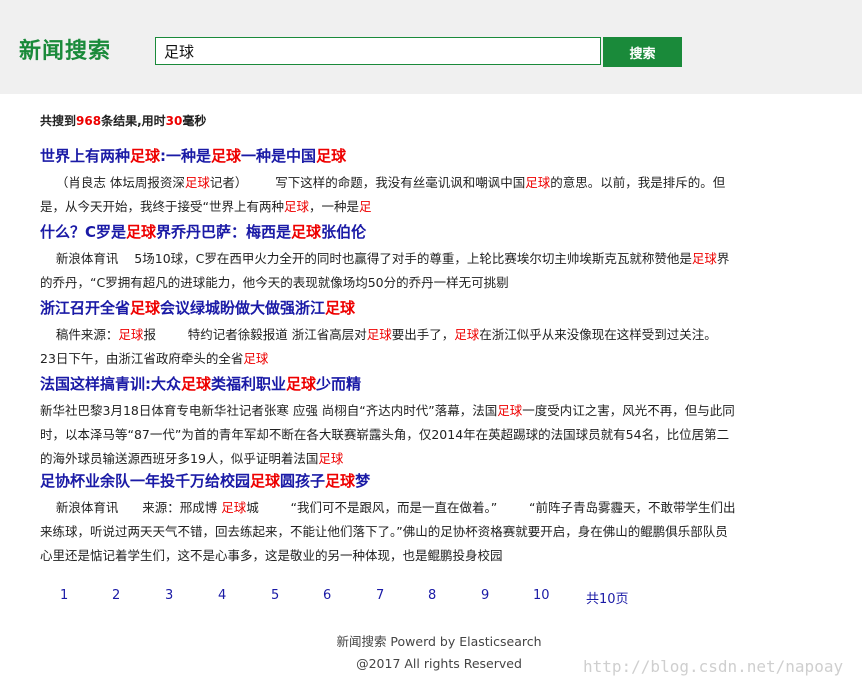 This screenshot has height=687, width=862. What do you see at coordinates (169, 595) in the screenshot?
I see `page-link-3: 3` at bounding box center [169, 595].